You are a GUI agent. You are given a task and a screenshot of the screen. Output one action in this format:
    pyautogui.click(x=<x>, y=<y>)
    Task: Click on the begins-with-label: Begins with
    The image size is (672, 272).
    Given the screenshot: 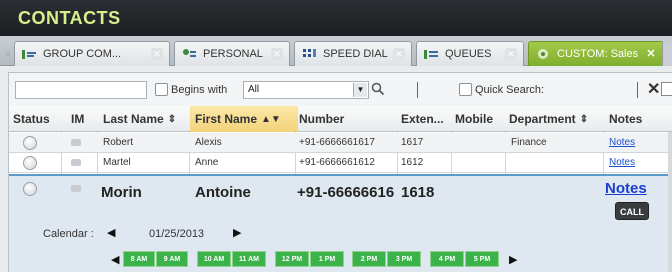 What is the action you would take?
    pyautogui.click(x=199, y=90)
    